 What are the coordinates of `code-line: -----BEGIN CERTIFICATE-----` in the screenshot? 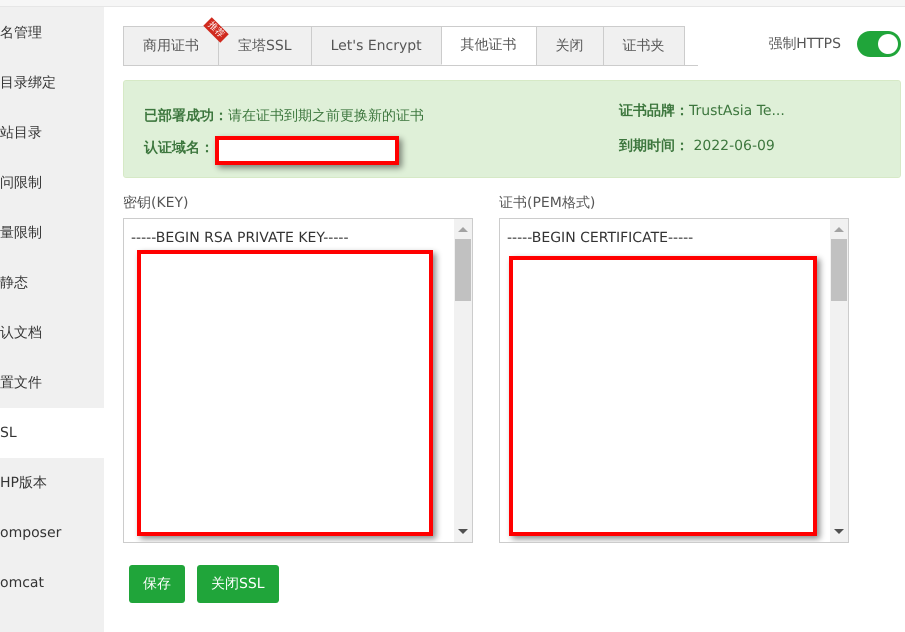 It's located at (600, 238).